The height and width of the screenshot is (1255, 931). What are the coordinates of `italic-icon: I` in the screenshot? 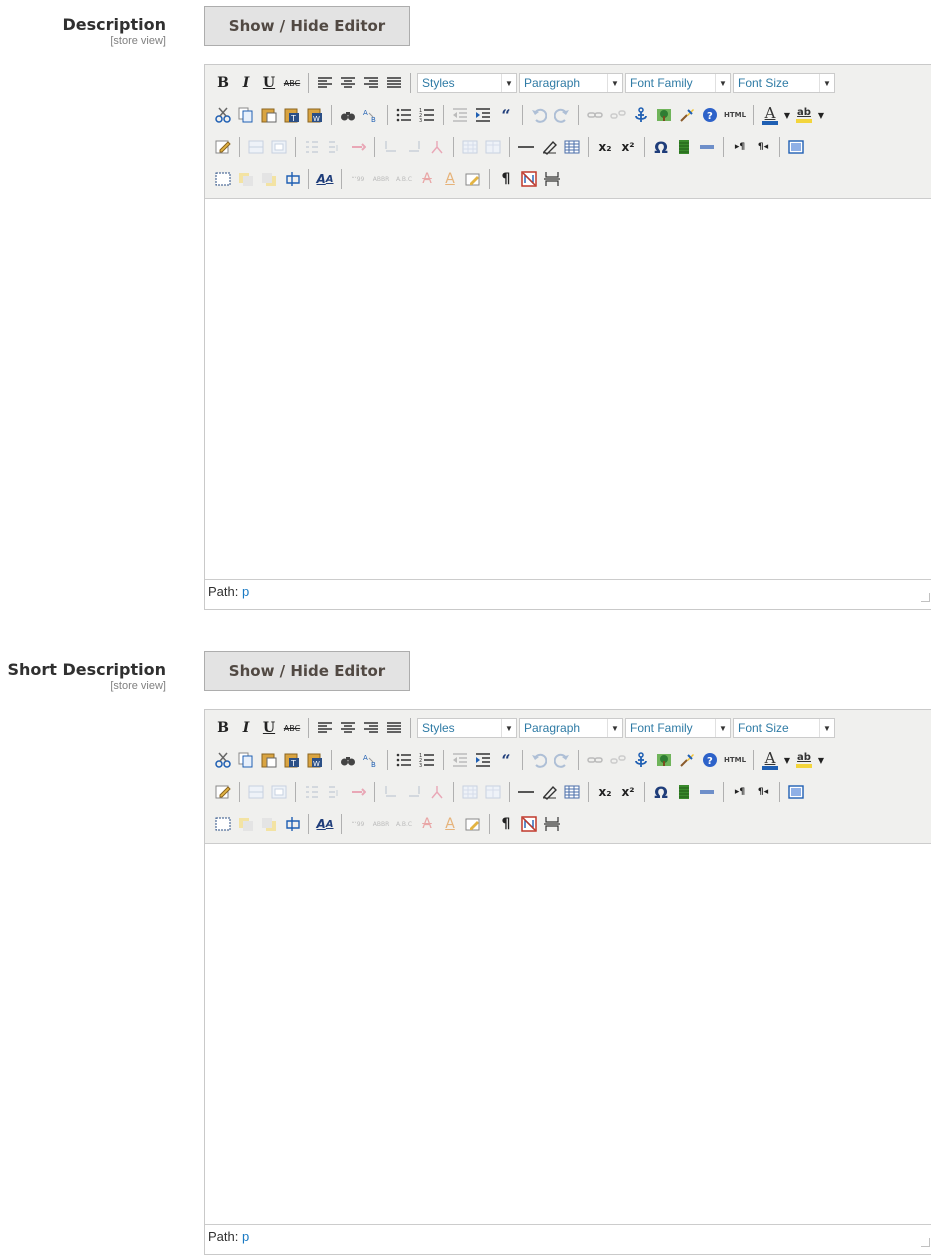 It's located at (246, 83).